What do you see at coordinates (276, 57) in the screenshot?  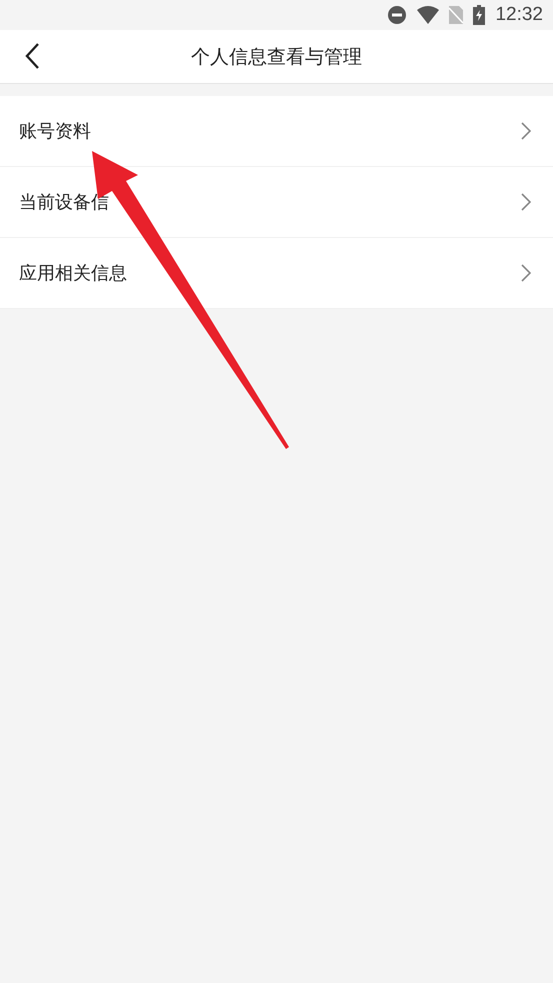 I see `page-title: 个人信息查看与管理` at bounding box center [276, 57].